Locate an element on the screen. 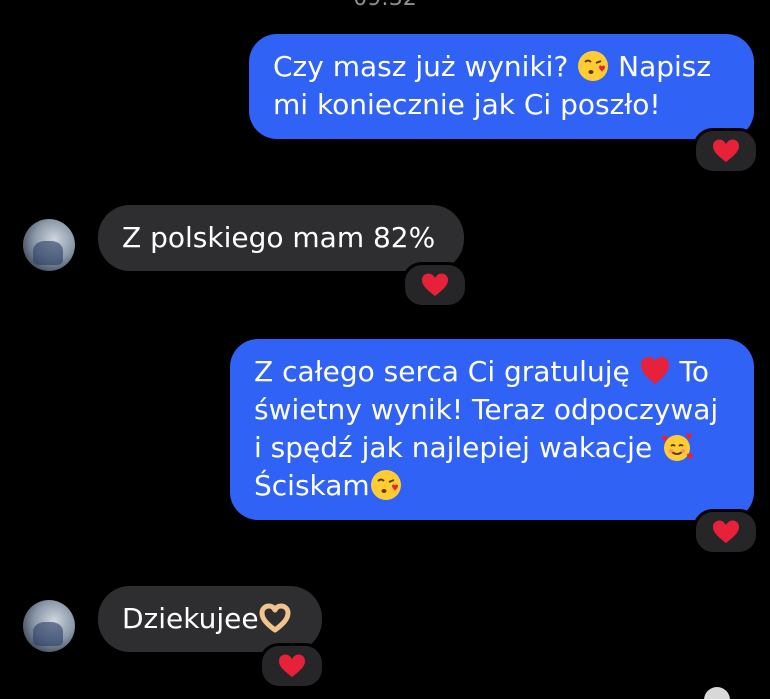 The image size is (770, 699). received-message-bubble: Z polskiego mam 82% is located at coordinates (281, 238).